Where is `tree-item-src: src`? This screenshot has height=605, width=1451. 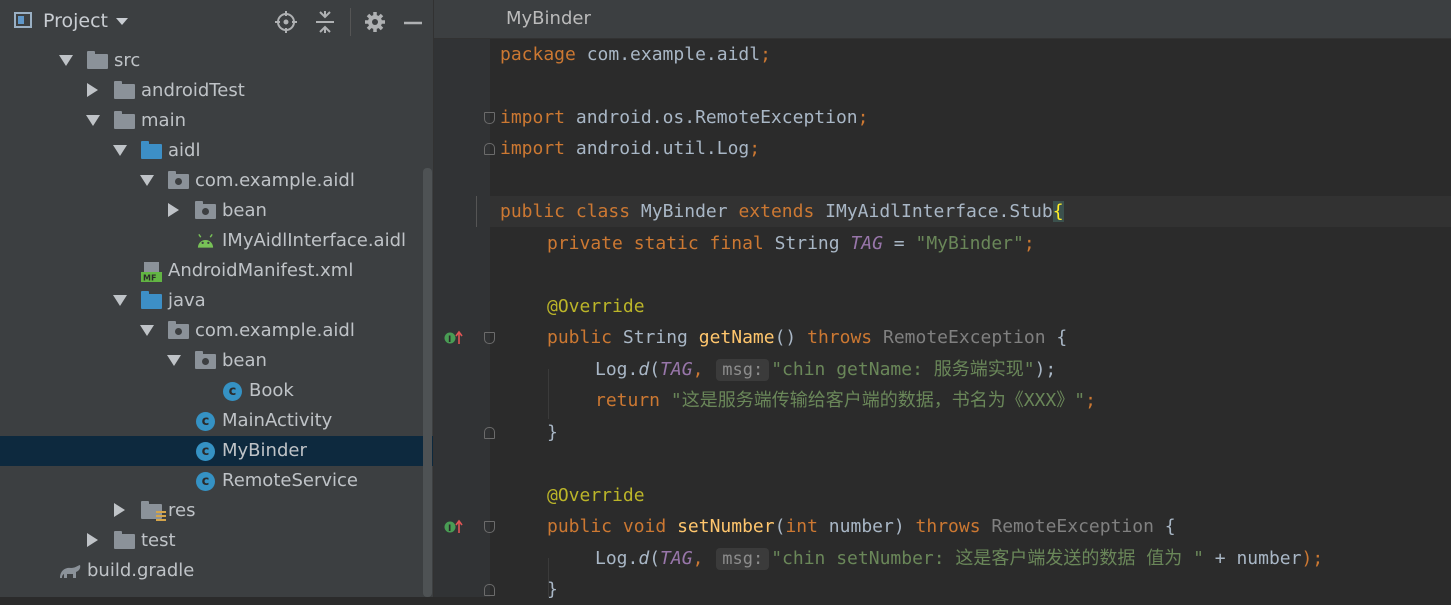
tree-item-src: src is located at coordinates (211, 61).